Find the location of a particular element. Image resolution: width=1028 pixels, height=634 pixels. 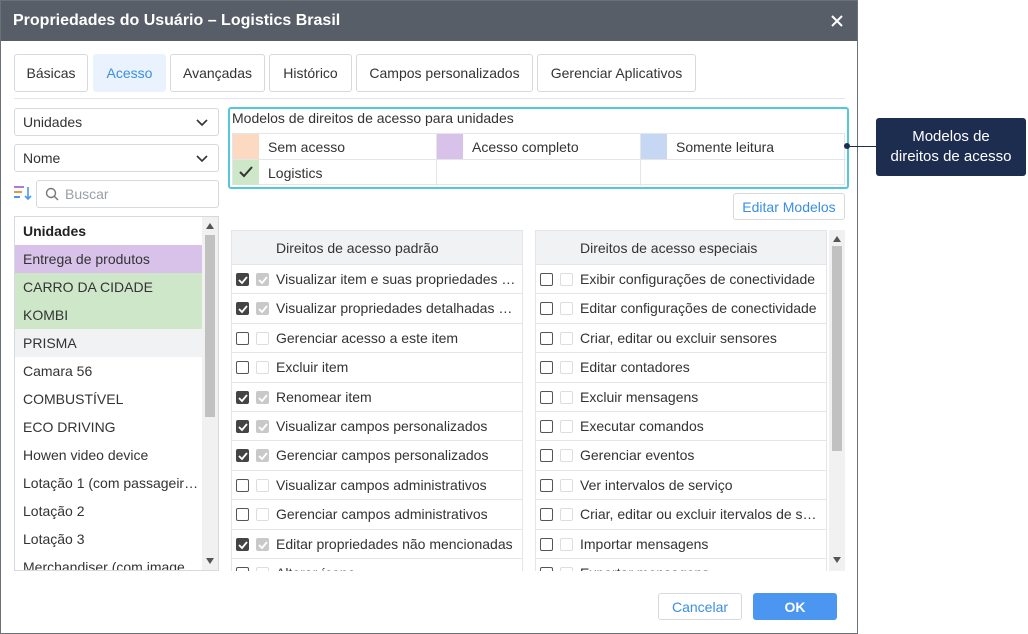

list-item: Lotação 1 (com passageiros) is located at coordinates (108, 483).